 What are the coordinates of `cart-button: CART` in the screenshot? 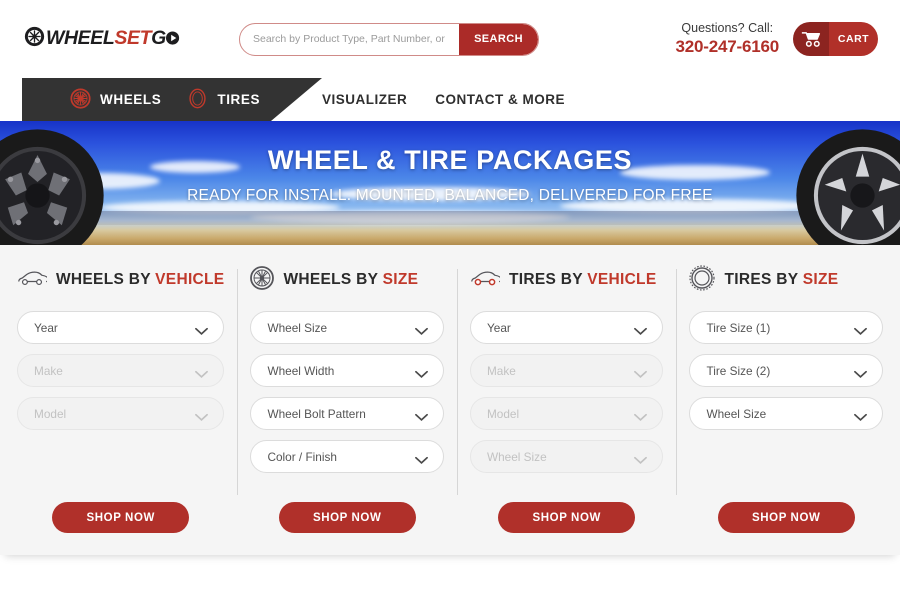 It's located at (835, 39).